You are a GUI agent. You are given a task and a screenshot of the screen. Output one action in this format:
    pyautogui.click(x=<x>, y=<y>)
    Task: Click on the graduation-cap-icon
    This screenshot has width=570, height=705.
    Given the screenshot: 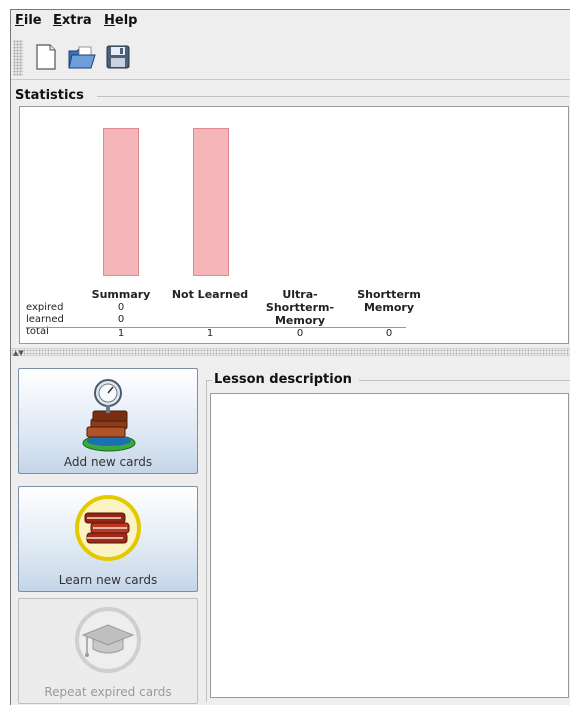 What is the action you would take?
    pyautogui.click(x=108, y=640)
    